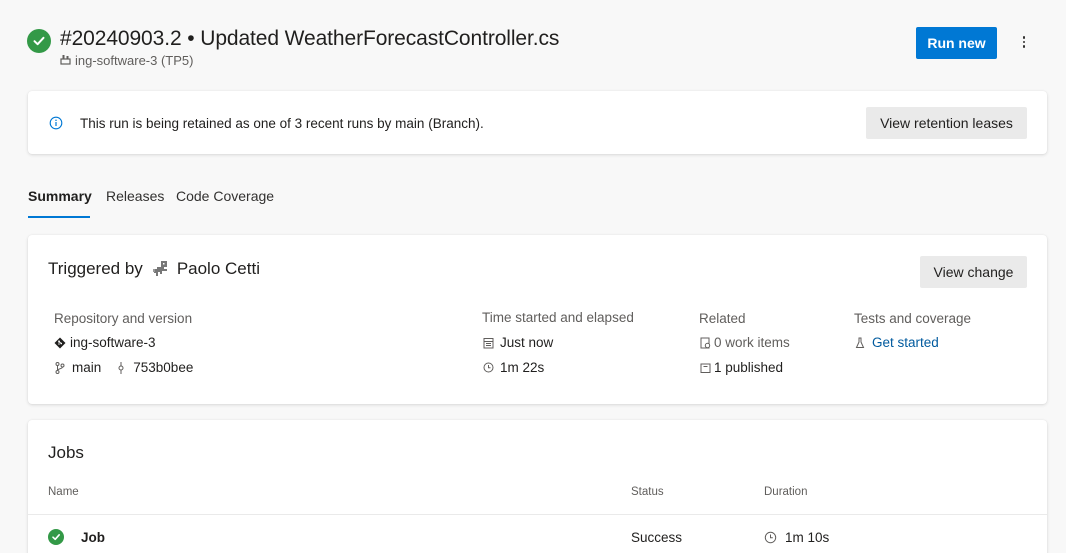  I want to click on time-heading: Time started and elapsed, so click(558, 317).